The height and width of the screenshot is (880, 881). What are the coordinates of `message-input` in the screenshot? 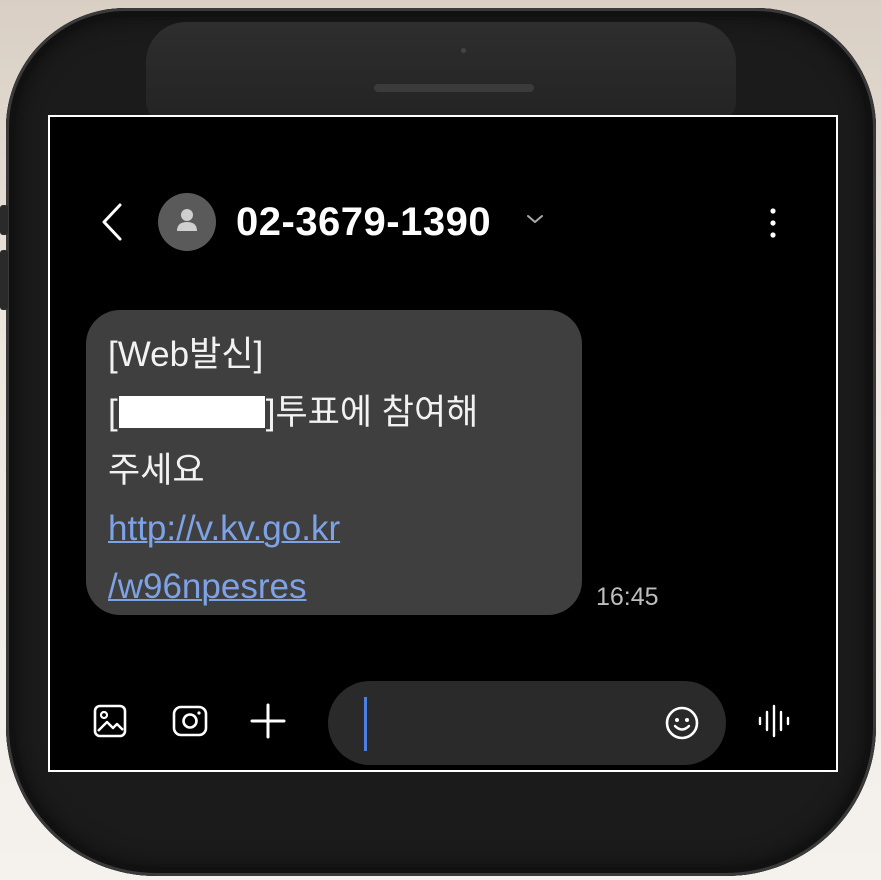 It's located at (527, 723).